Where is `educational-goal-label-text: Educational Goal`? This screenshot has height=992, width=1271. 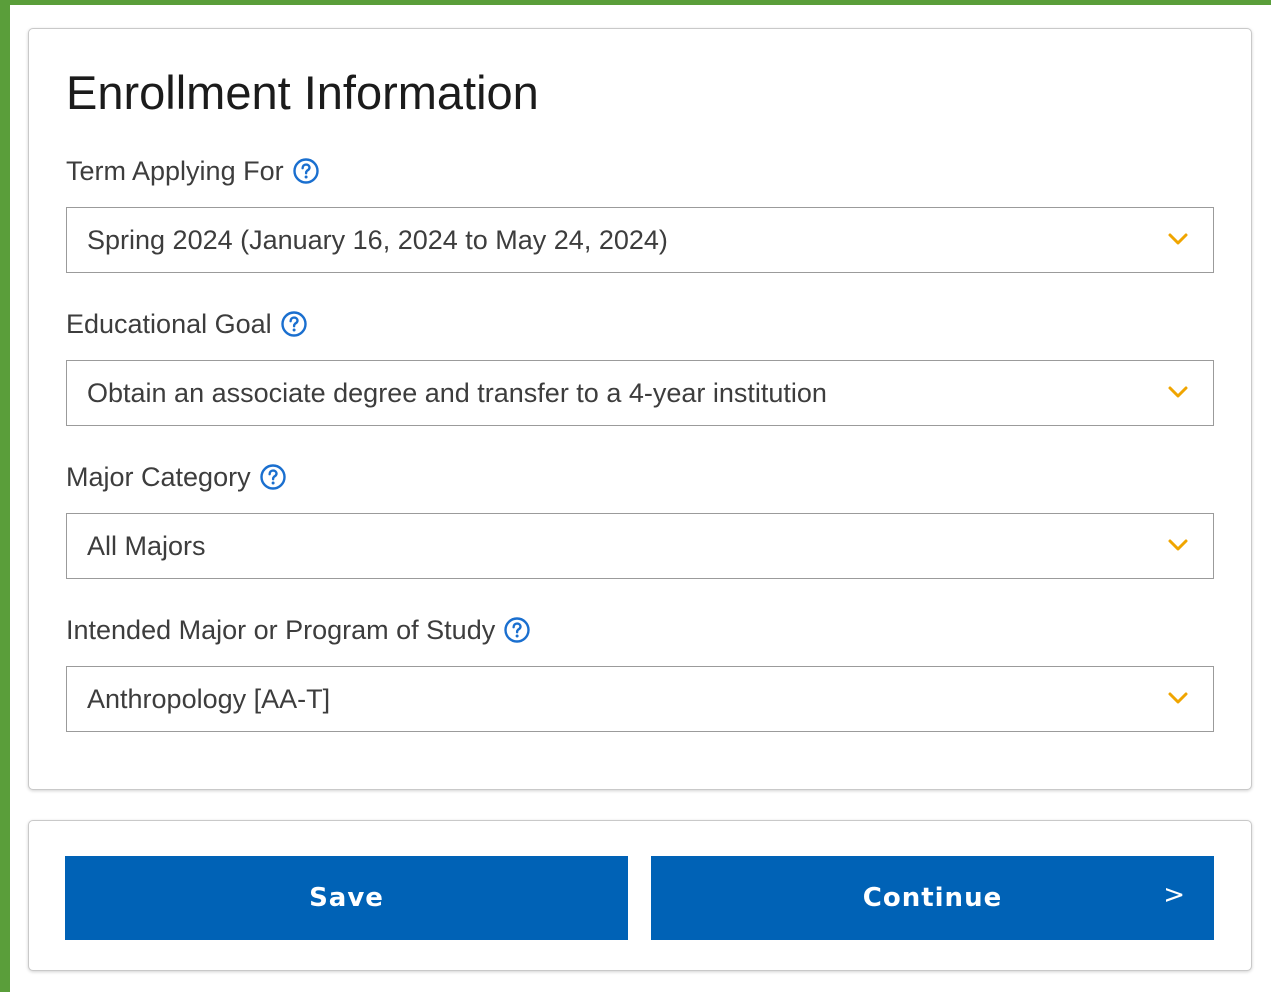
educational-goal-label-text: Educational Goal is located at coordinates (169, 323).